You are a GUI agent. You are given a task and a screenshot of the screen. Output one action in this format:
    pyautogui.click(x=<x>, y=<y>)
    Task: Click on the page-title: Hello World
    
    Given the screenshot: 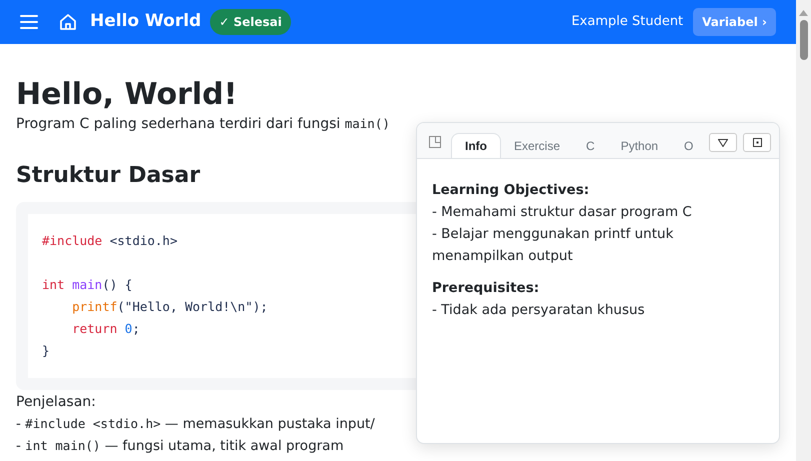 What is the action you would take?
    pyautogui.click(x=146, y=22)
    